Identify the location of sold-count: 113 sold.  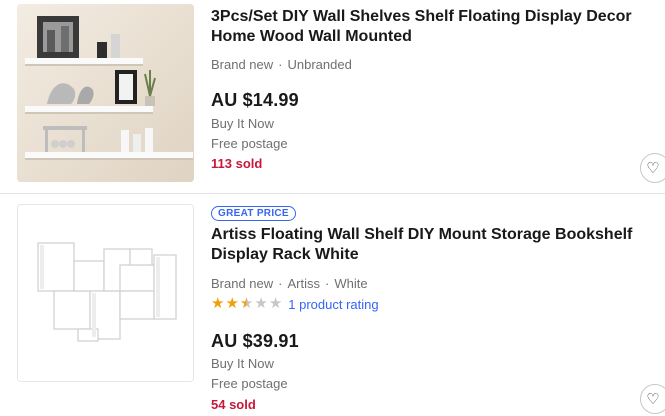
(237, 163).